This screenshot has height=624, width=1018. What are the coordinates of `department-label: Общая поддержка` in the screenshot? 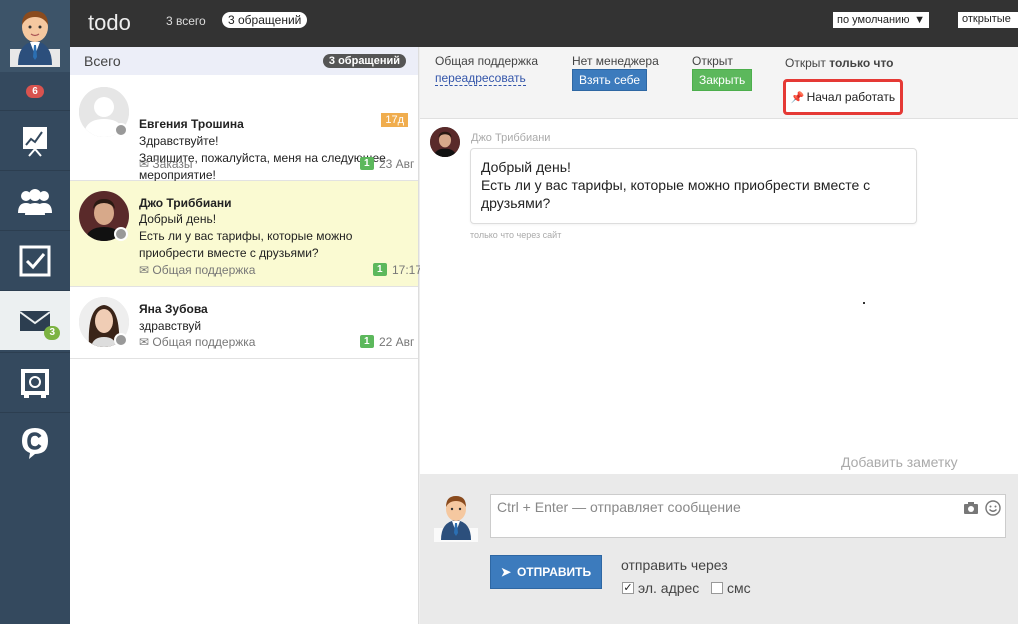 It's located at (487, 61).